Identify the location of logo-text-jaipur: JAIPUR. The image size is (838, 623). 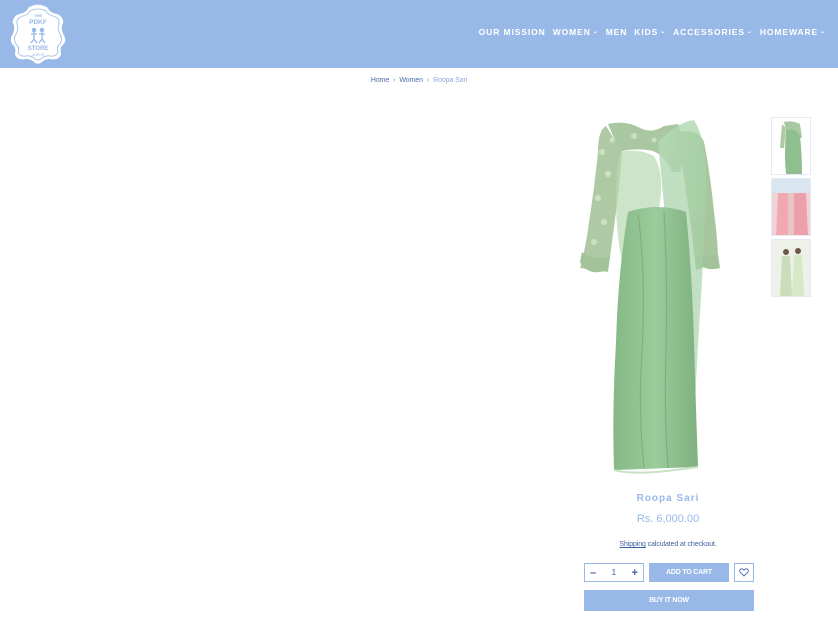
(38, 55).